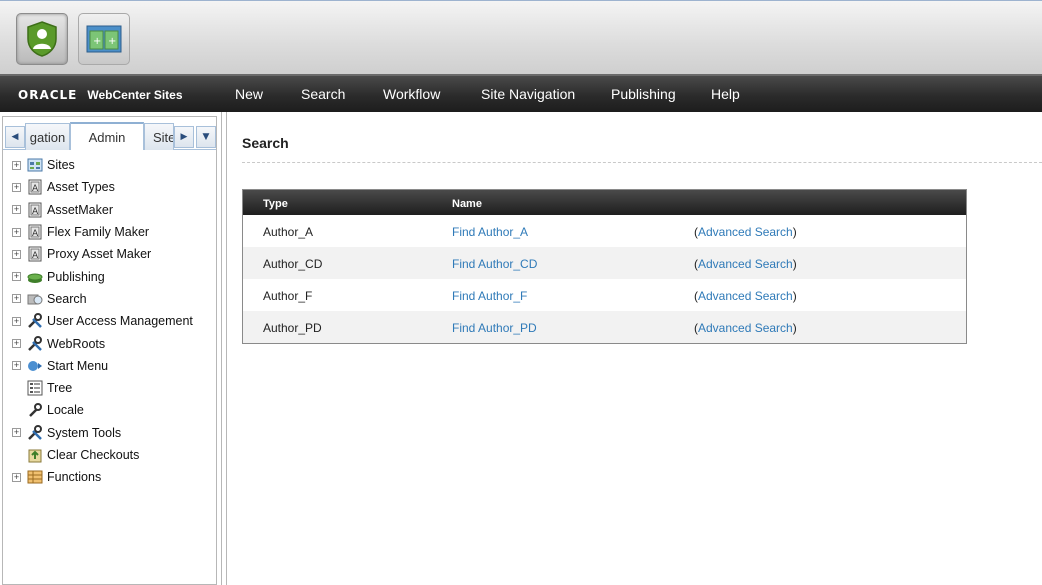 The image size is (1042, 585). Describe the element at coordinates (35, 299) in the screenshot. I see `search-icon` at that location.